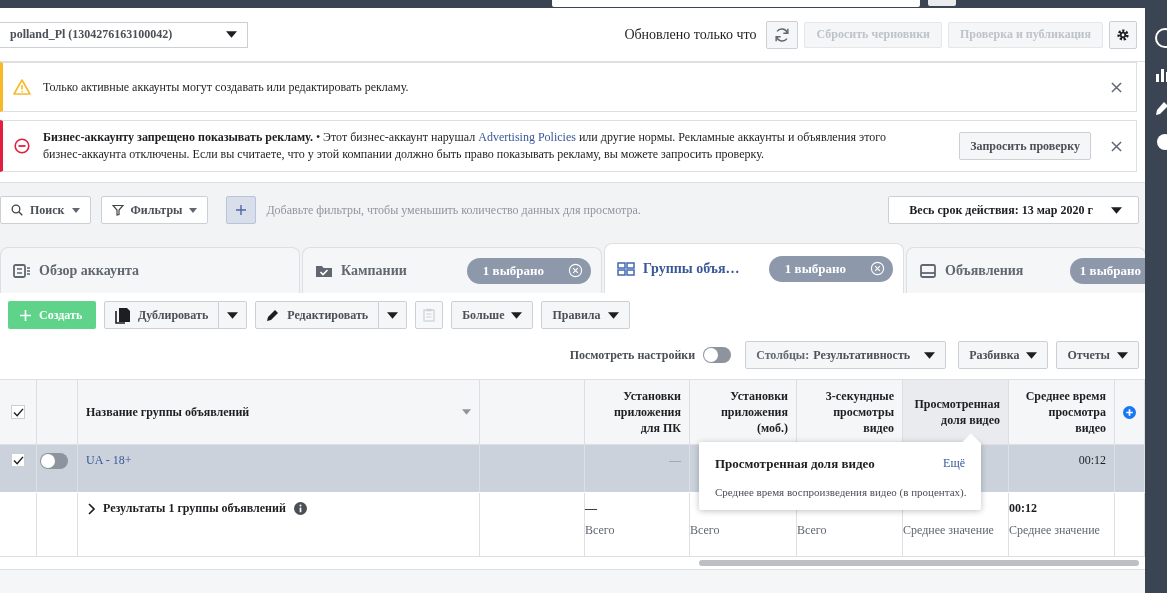  I want to click on blocked-icon, so click(22, 146).